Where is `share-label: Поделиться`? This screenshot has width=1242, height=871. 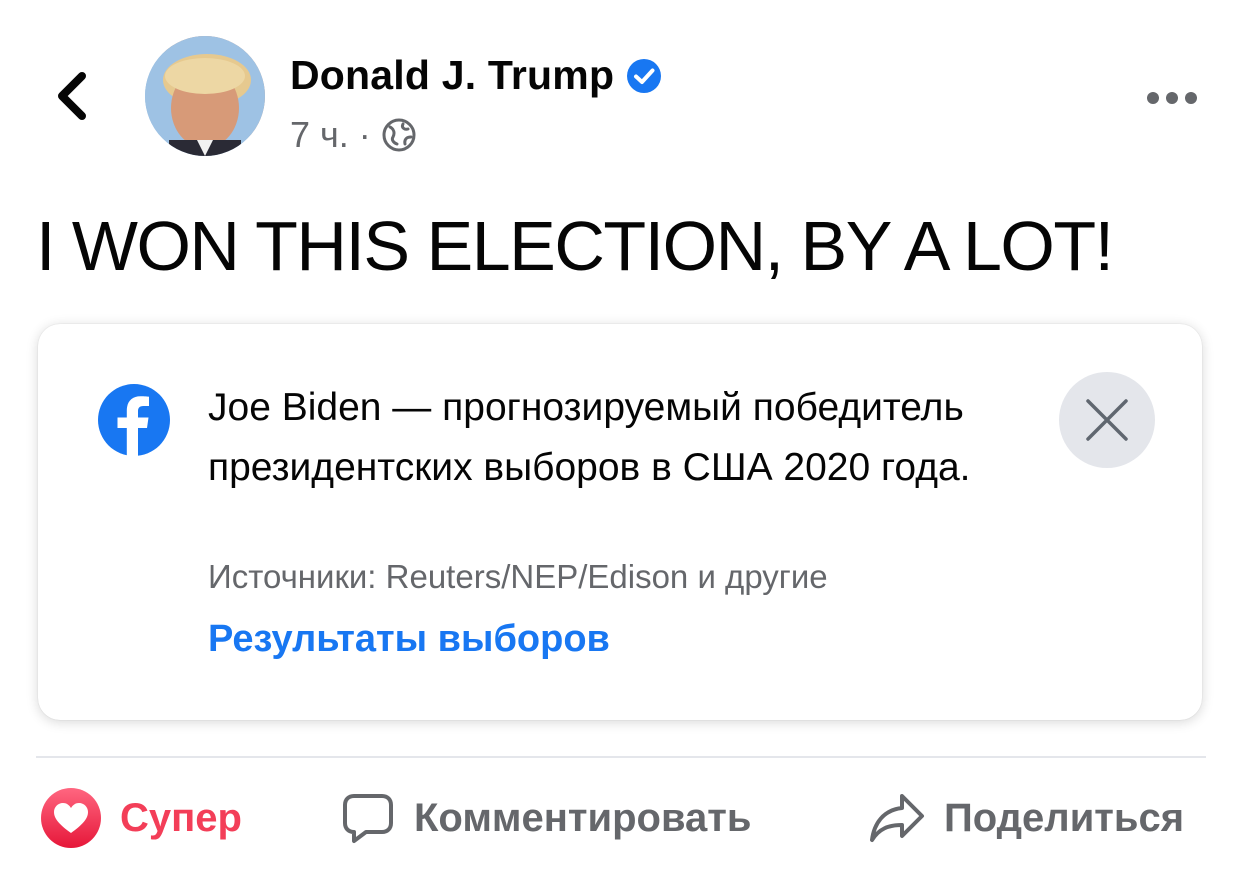 share-label: Поделиться is located at coordinates (1064, 817).